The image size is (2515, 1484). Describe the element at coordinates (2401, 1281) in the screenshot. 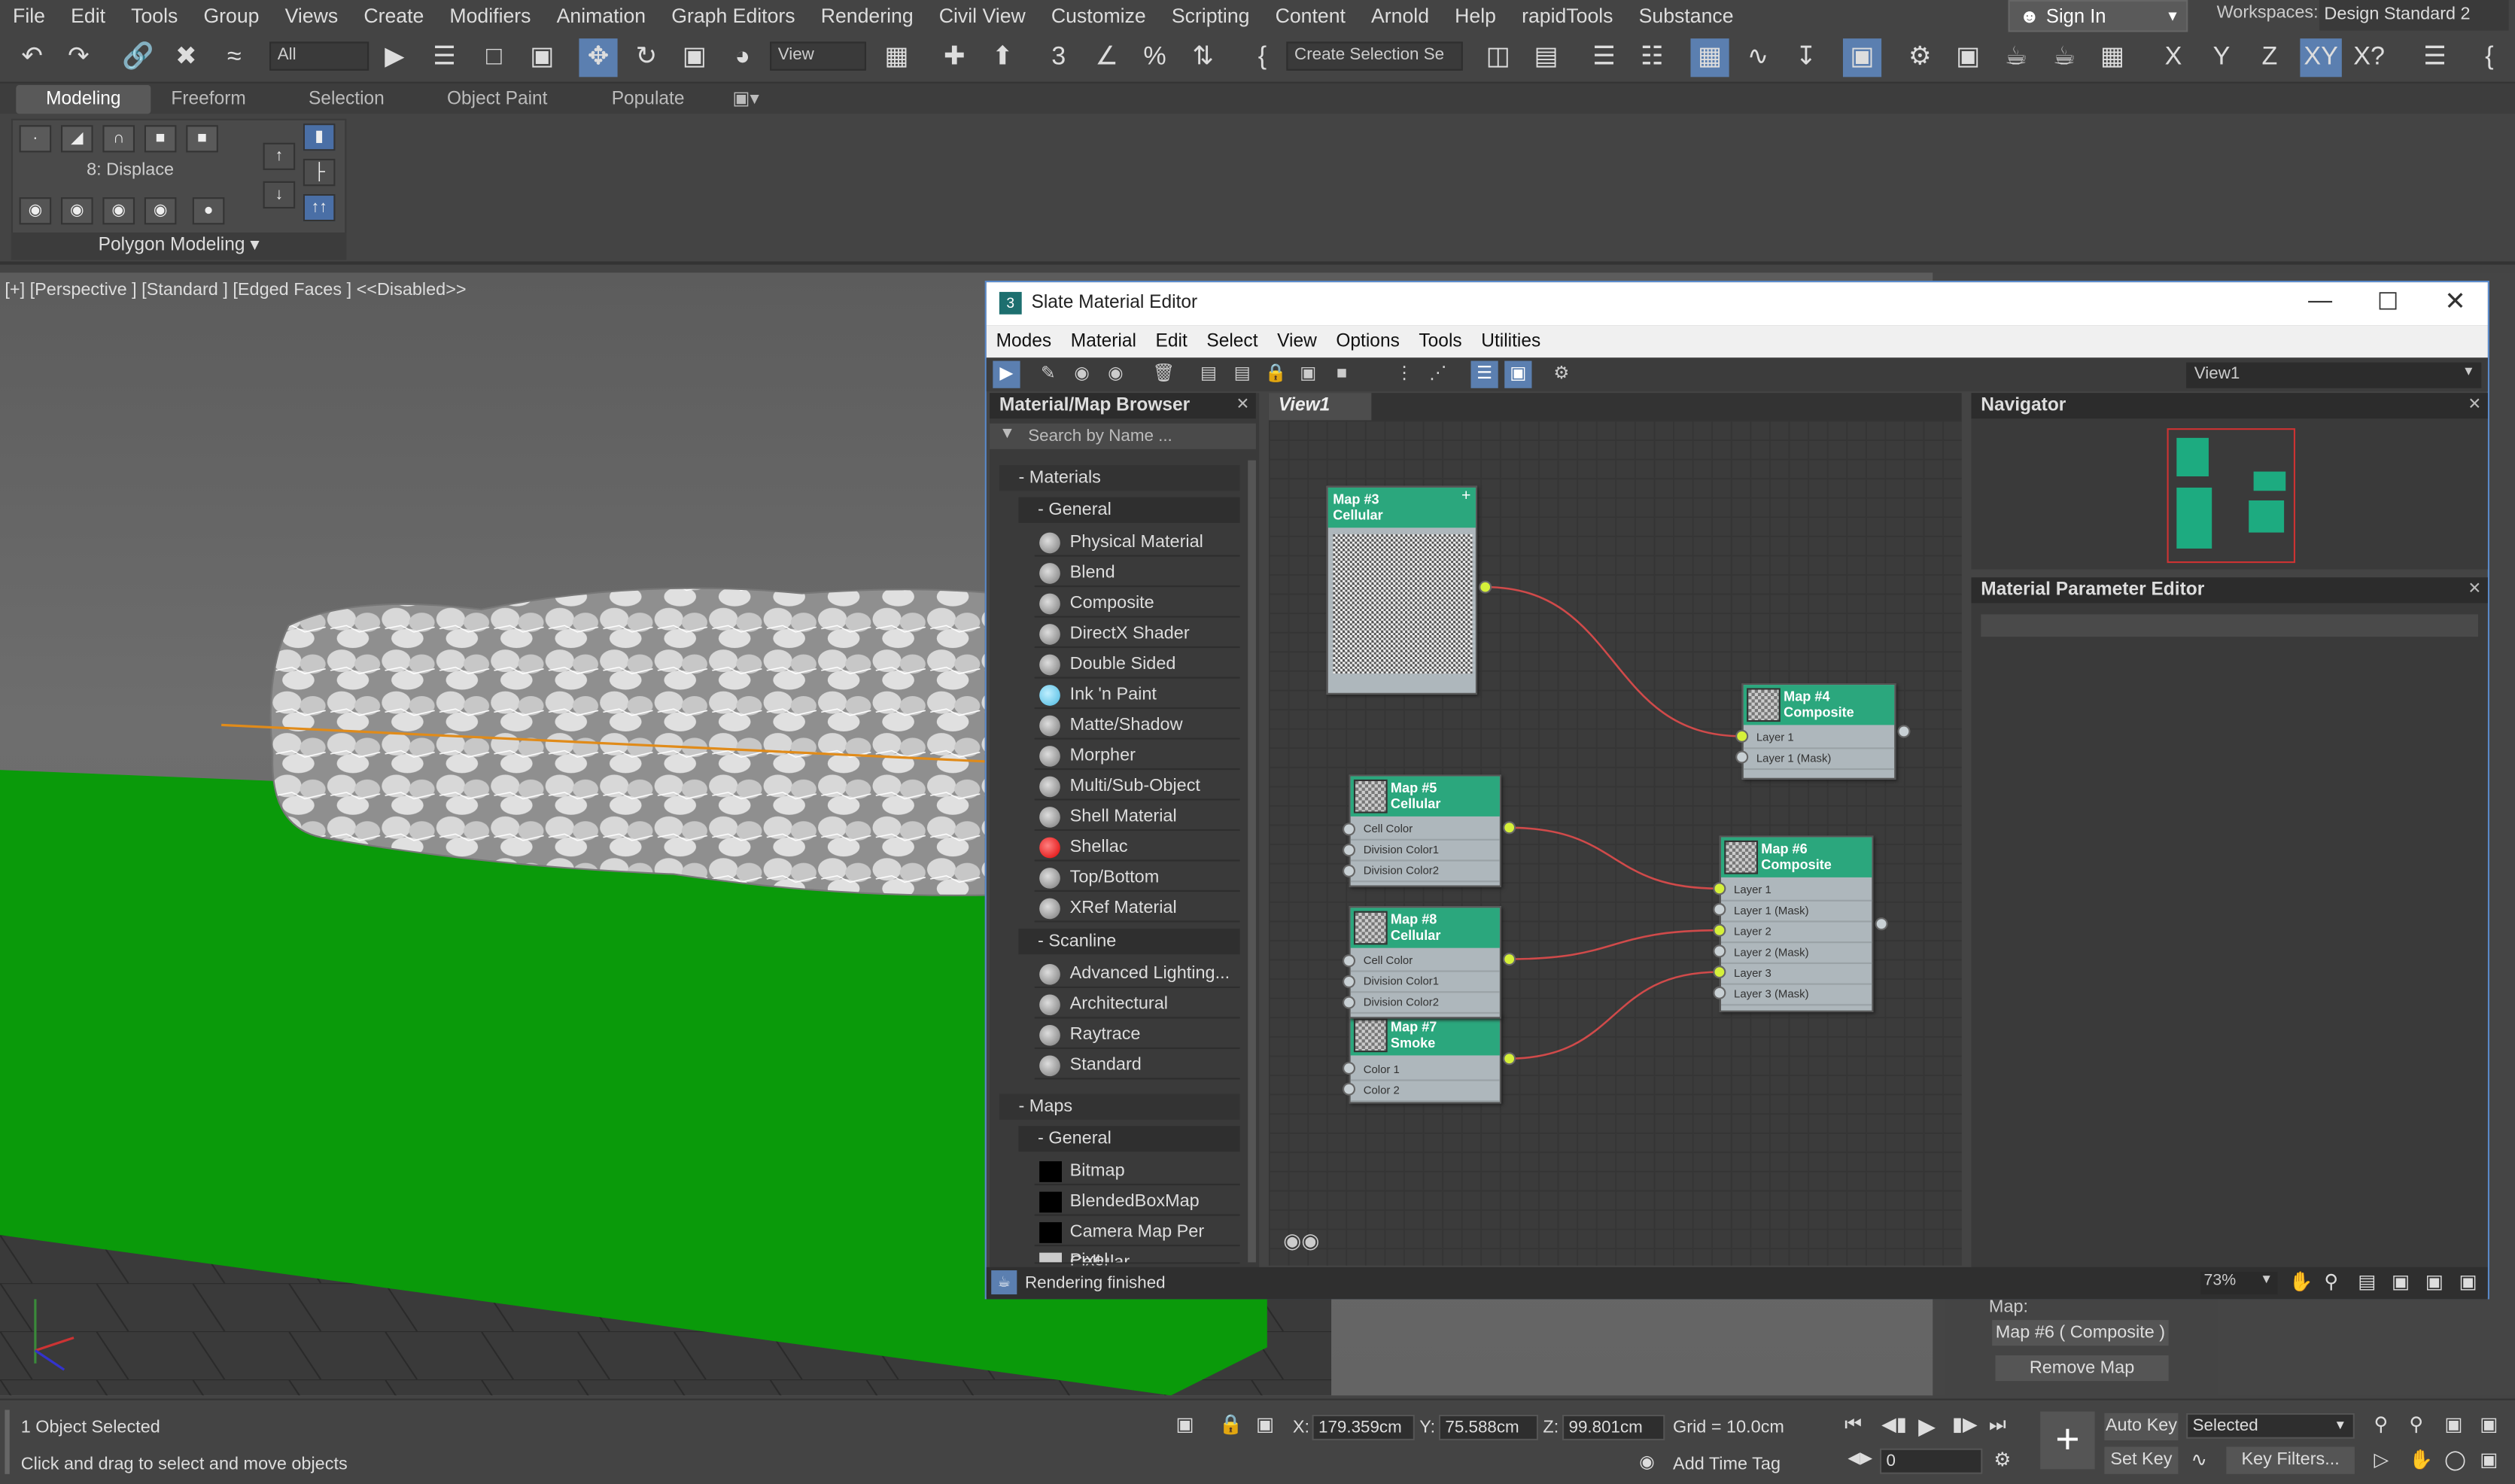

I see `zoom-extents-icon: ▣` at that location.